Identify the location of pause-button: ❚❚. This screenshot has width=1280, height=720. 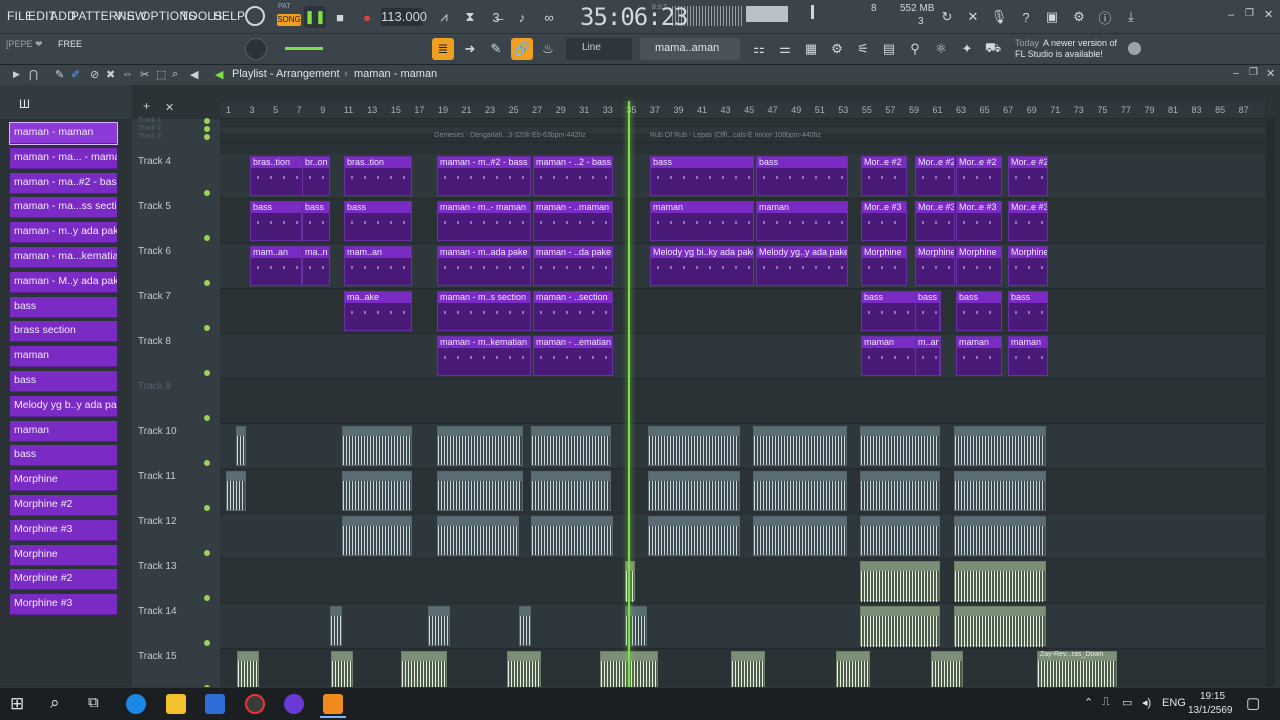
(315, 17).